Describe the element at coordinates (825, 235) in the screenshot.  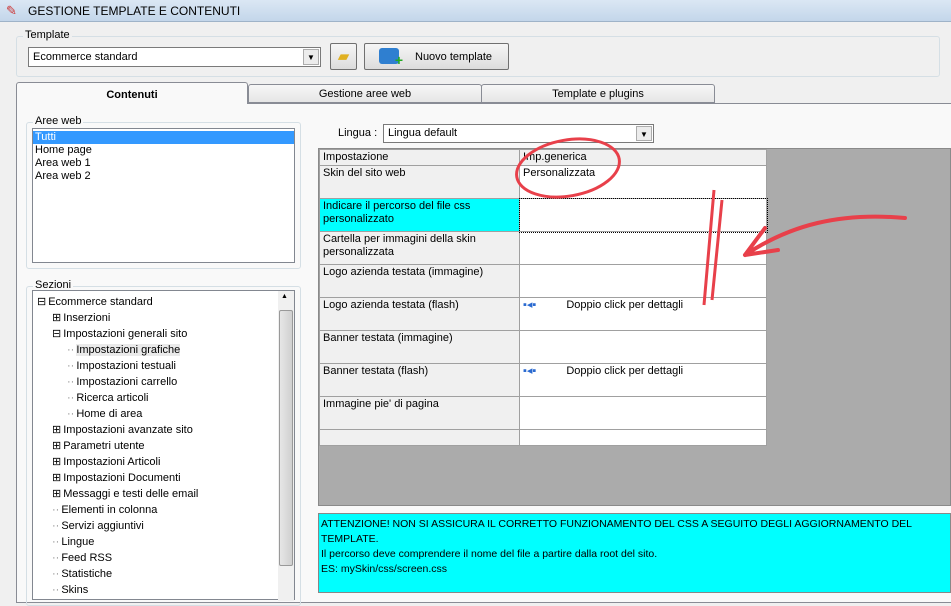
I see `annotation-arrow` at that location.